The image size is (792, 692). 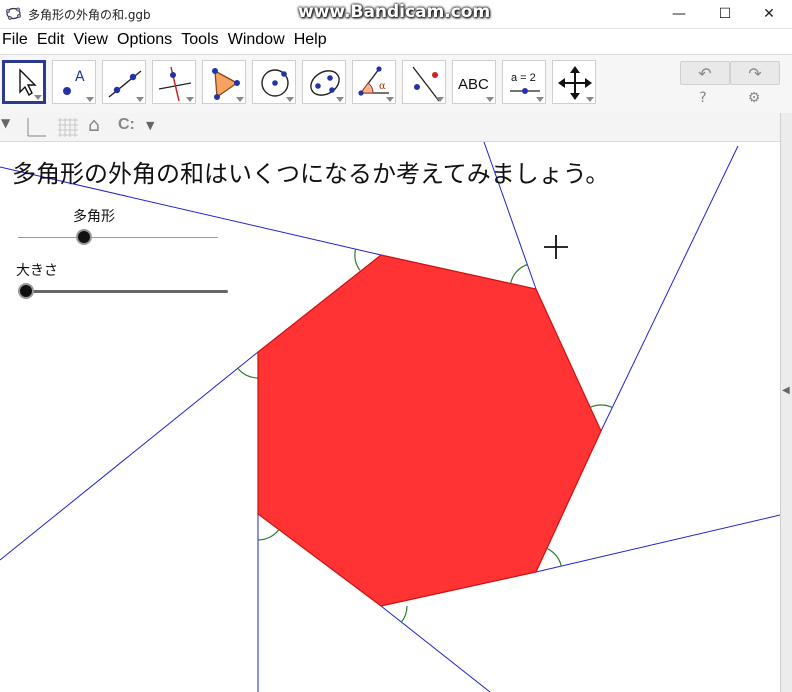 I want to click on settings-icon: ⚙, so click(x=754, y=98).